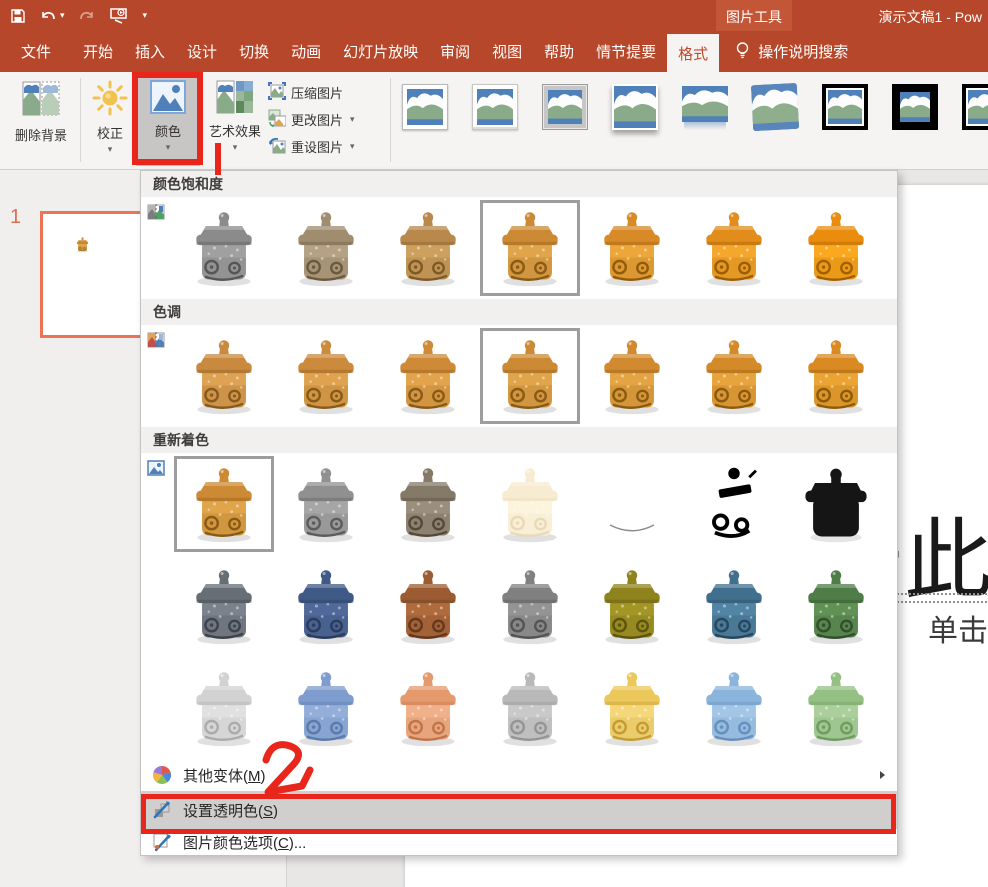 The image size is (988, 887). What do you see at coordinates (317, 147) in the screenshot?
I see `reset-picture-label: 重设图片` at bounding box center [317, 147].